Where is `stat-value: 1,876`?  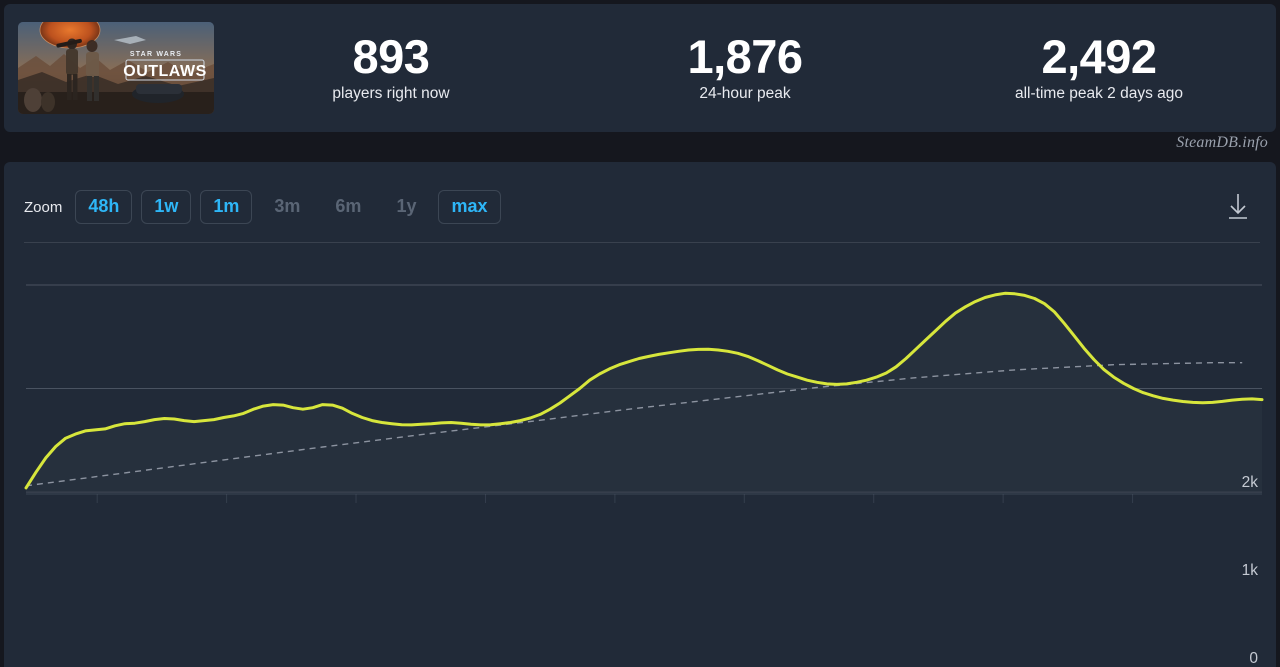
stat-value: 1,876 is located at coordinates (745, 56).